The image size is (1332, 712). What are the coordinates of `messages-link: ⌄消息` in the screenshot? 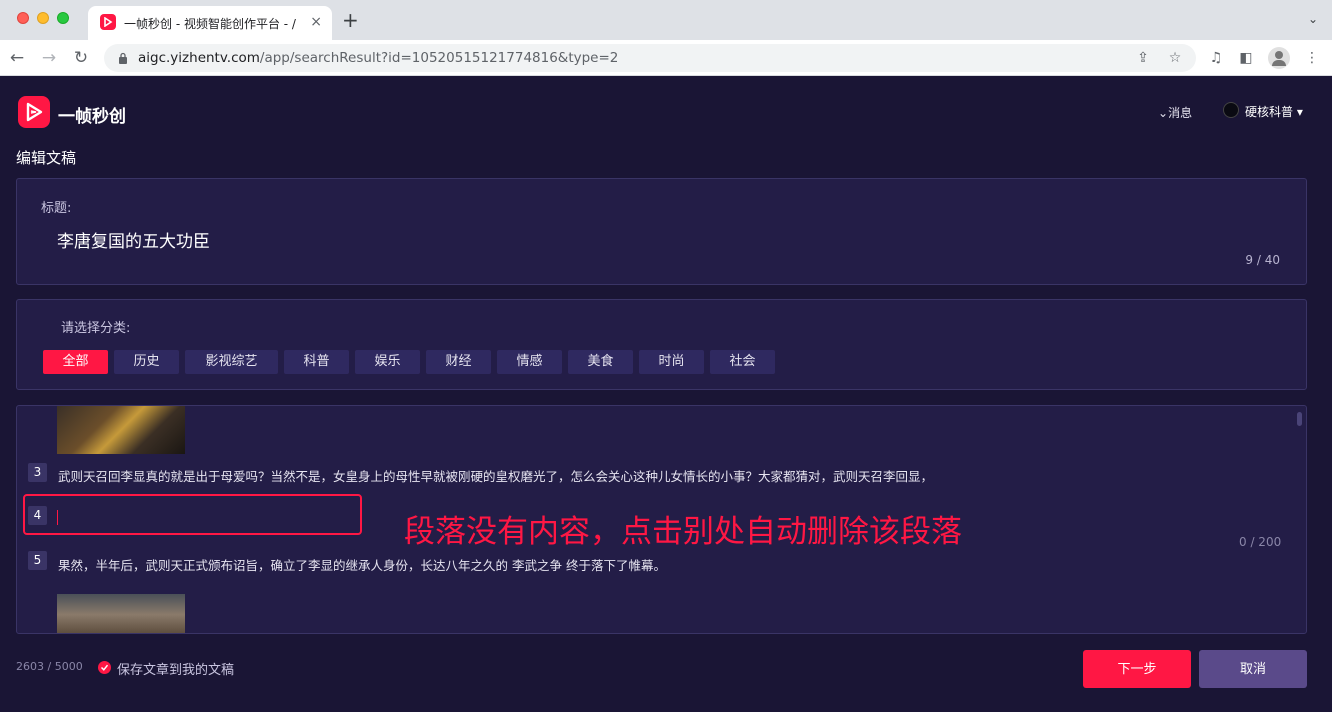 It's located at (1175, 112).